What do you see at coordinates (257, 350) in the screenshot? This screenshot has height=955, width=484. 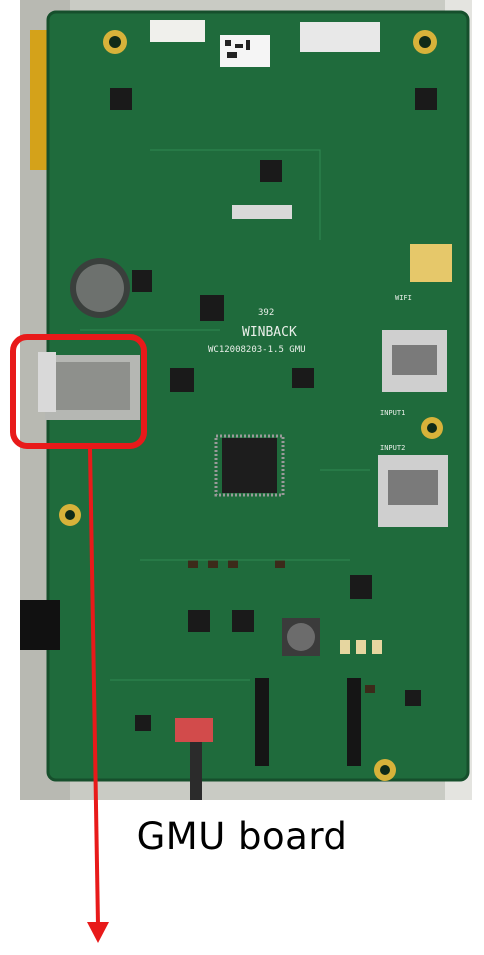 I see `board-model-text: WC12008203-1.5 GMU` at bounding box center [257, 350].